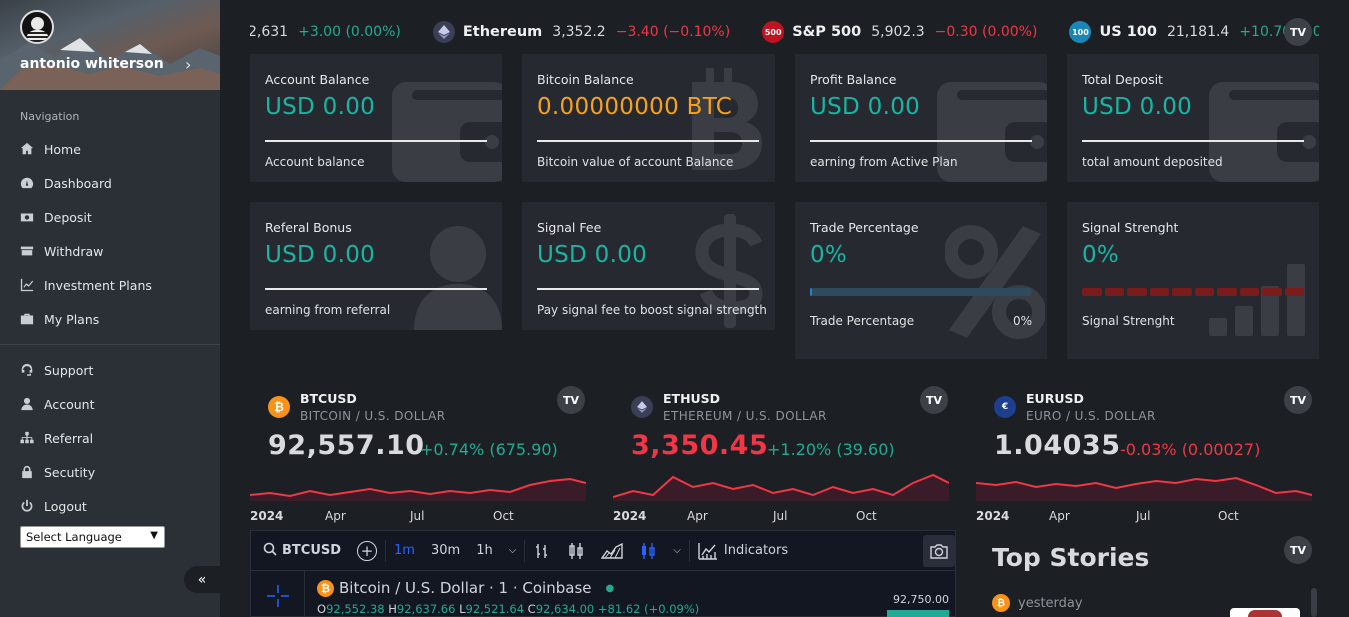 This screenshot has height=617, width=1349. What do you see at coordinates (27, 319) in the screenshot?
I see `briefcase-icon` at bounding box center [27, 319].